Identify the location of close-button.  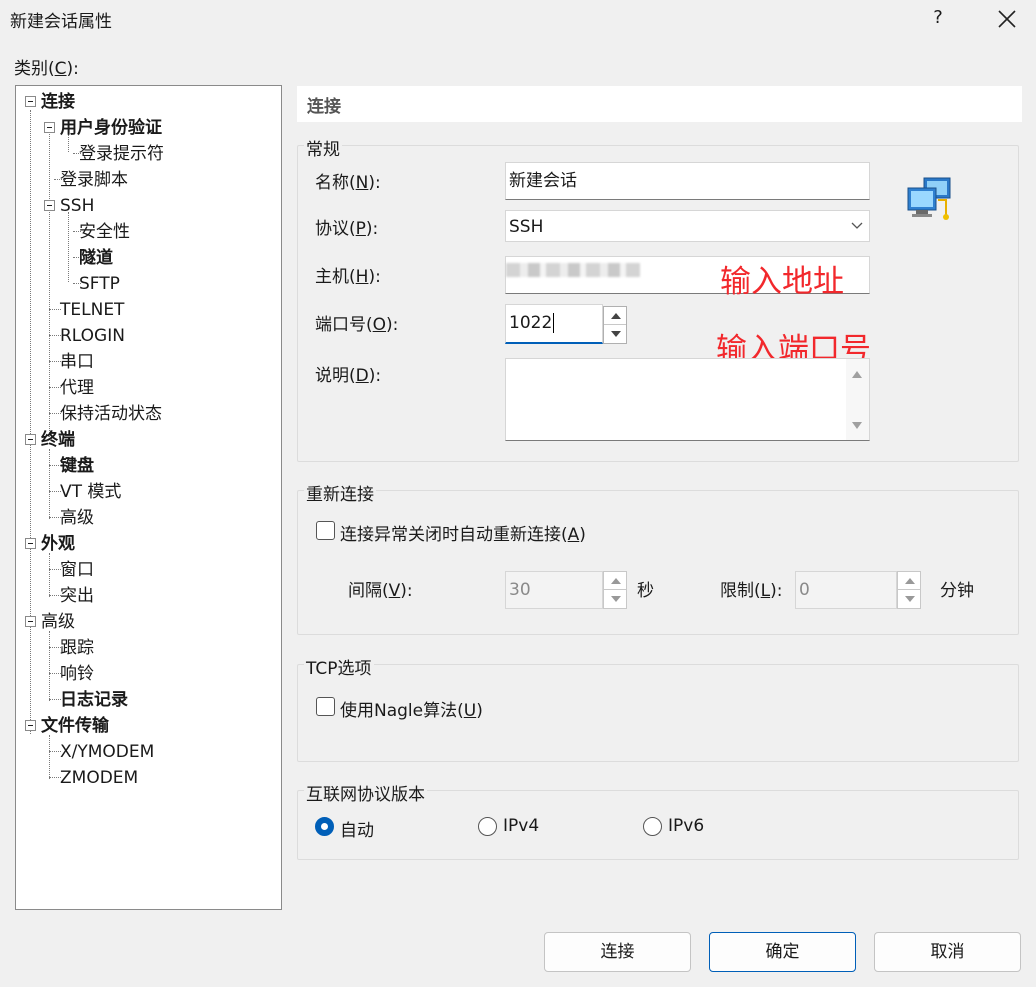
(1007, 19).